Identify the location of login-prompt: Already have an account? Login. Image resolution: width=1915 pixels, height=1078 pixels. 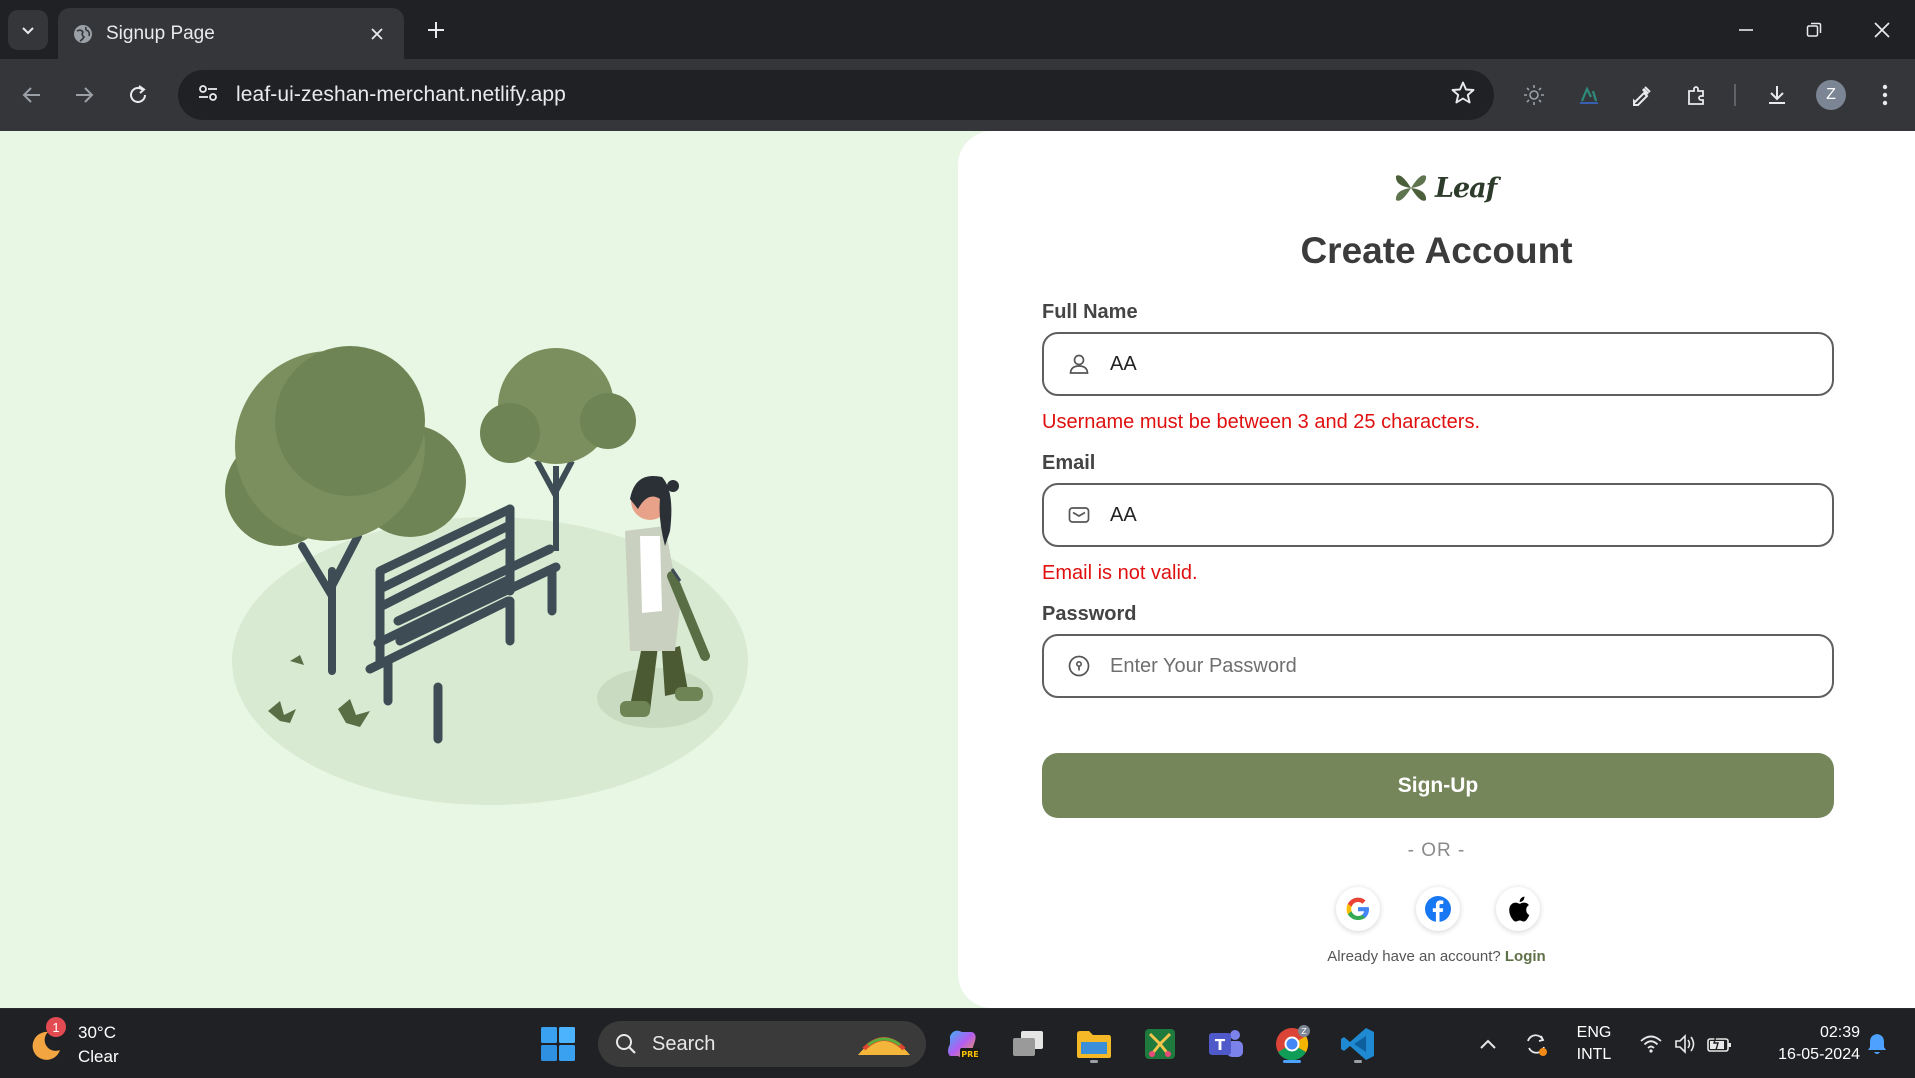
(1436, 956).